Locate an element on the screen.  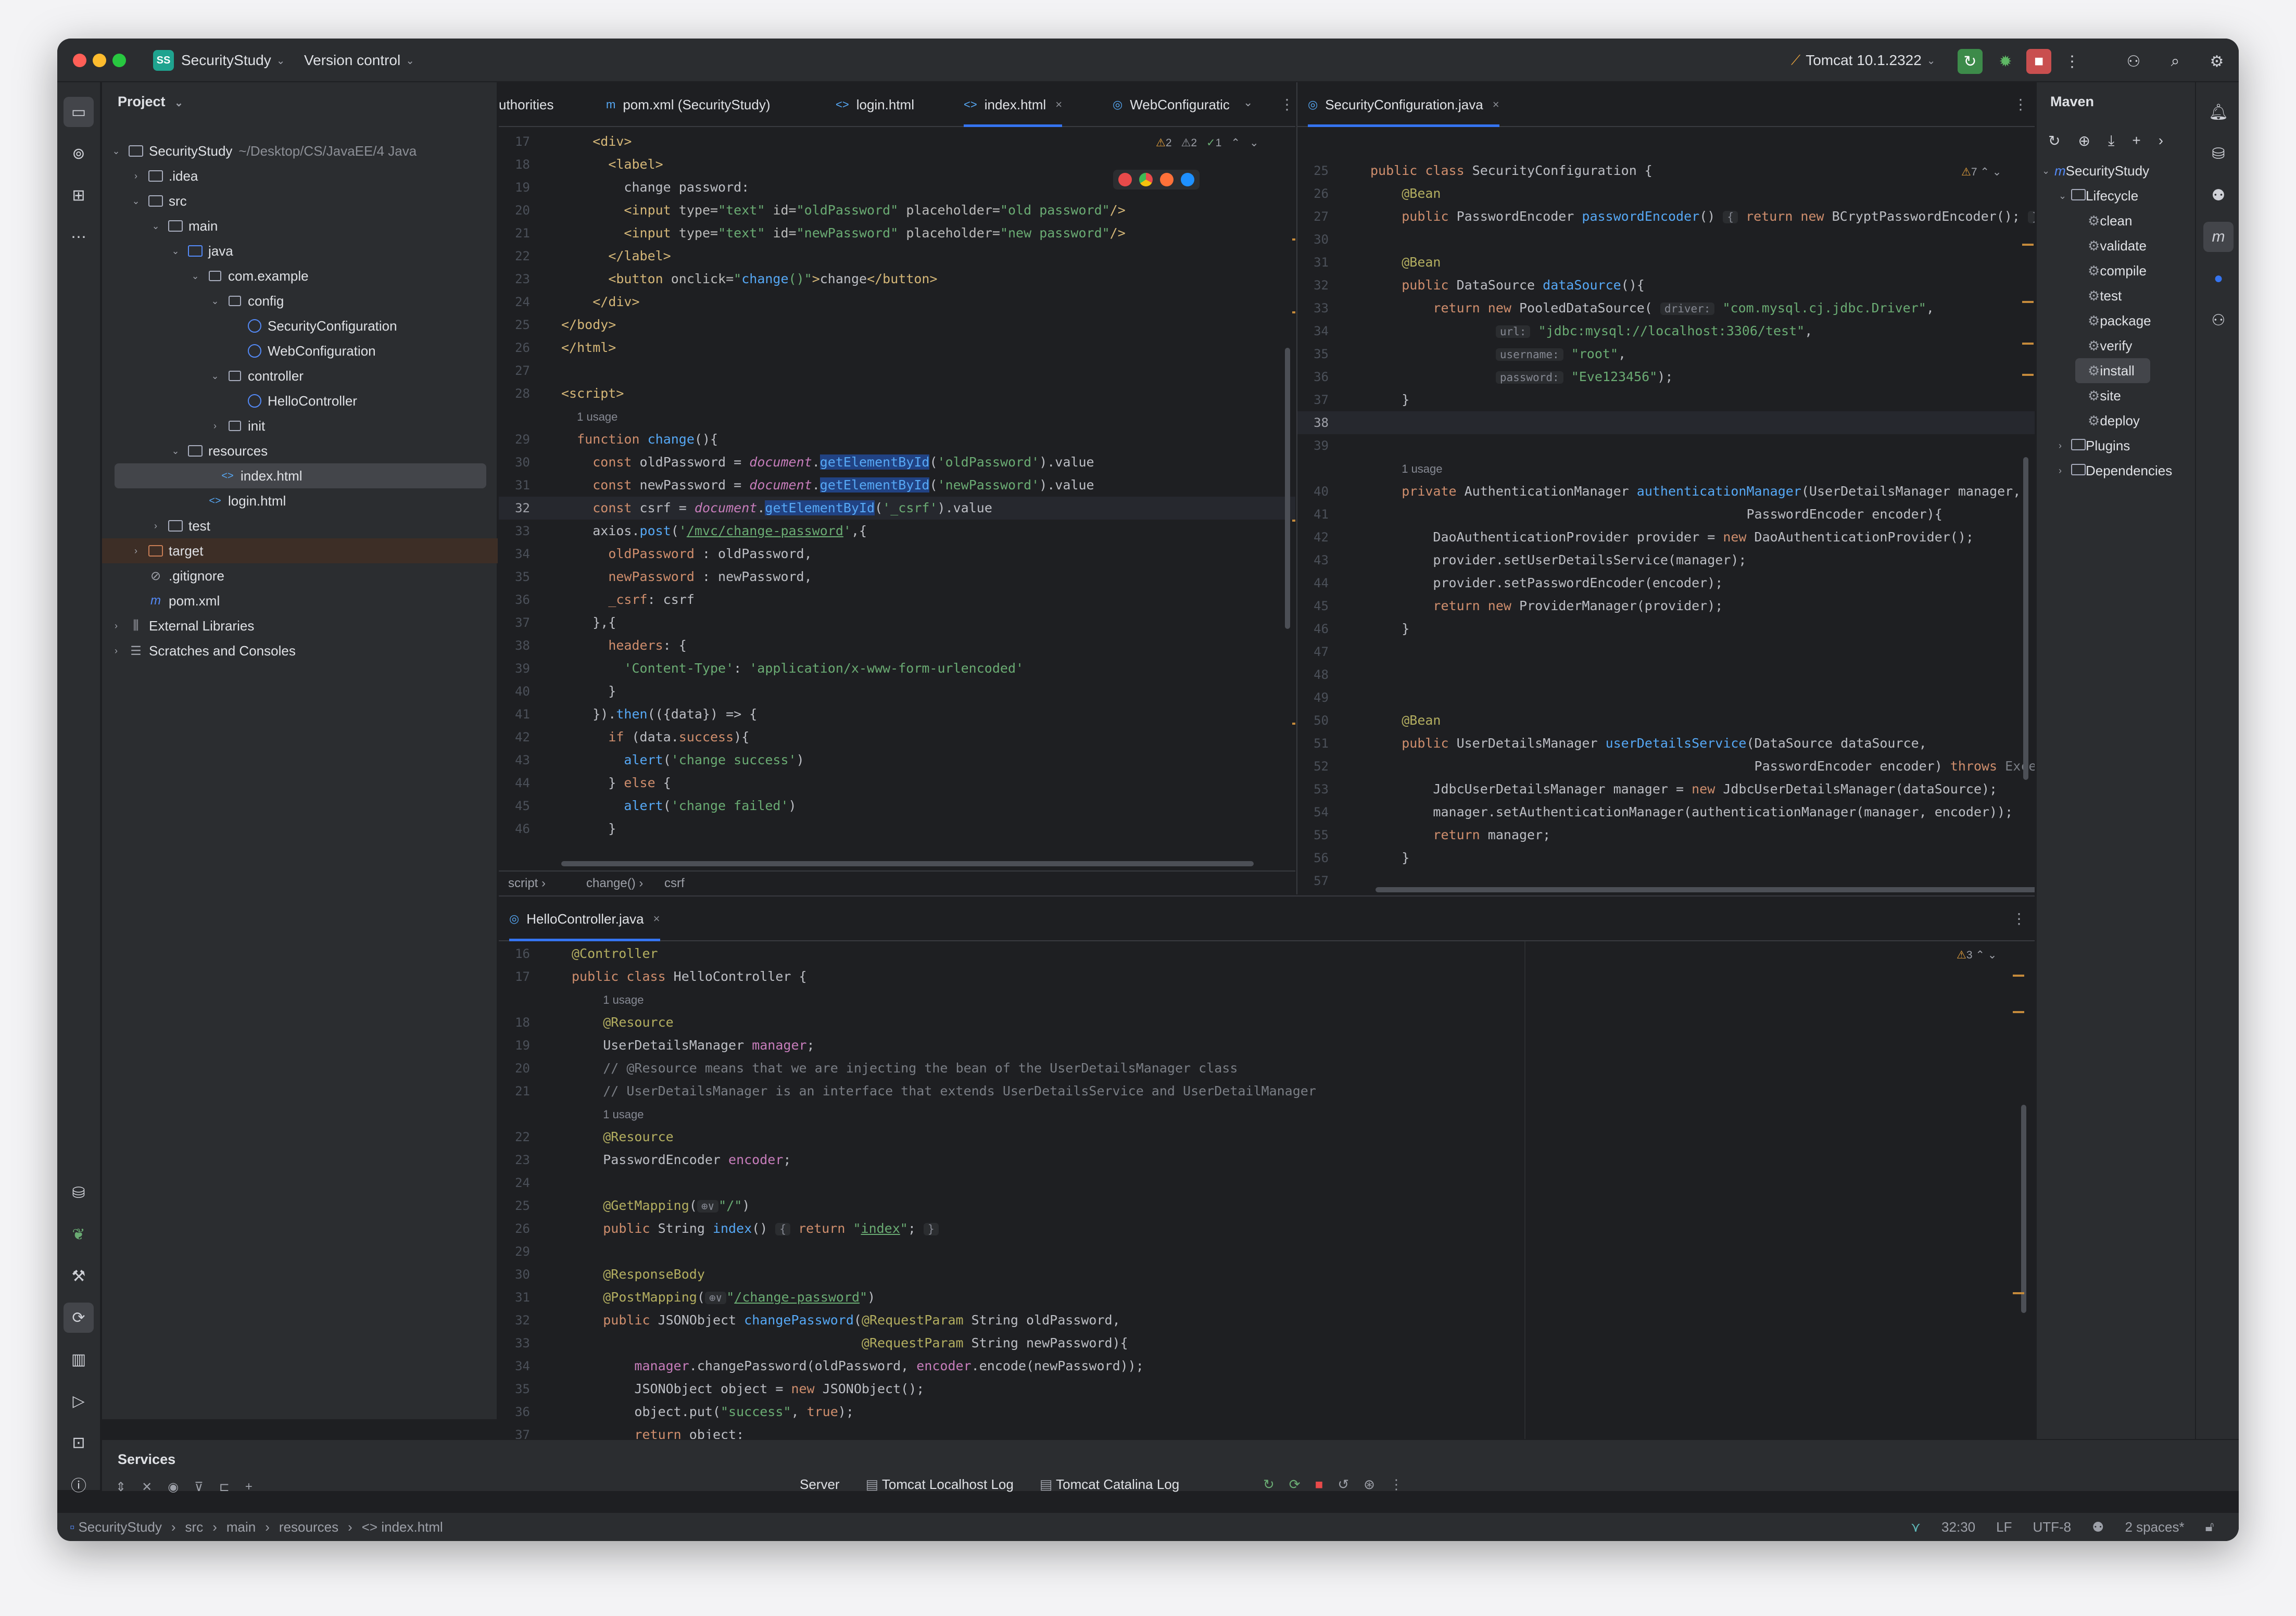
commit-tool-icon: ⊚ is located at coordinates (79, 154).